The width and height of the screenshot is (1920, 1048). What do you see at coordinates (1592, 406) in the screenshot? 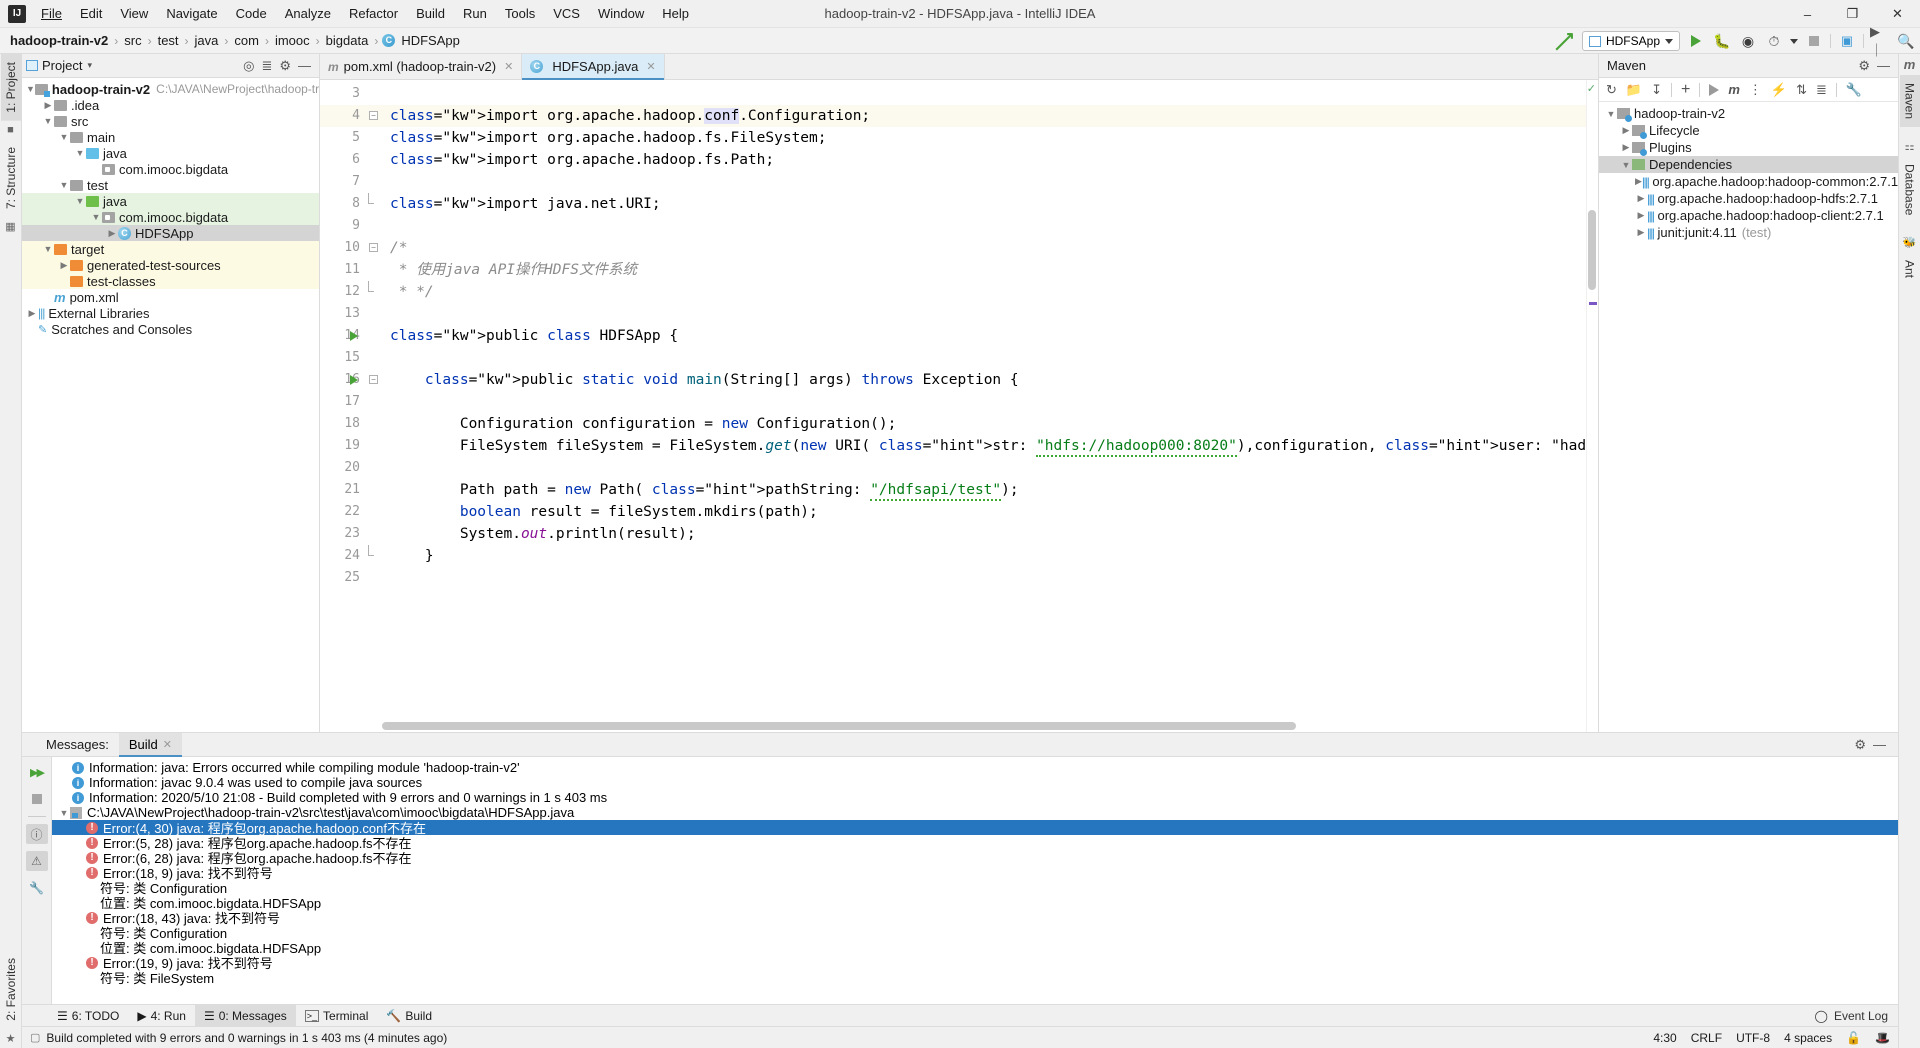
I see `editor-error-stripe: ✓` at bounding box center [1592, 406].